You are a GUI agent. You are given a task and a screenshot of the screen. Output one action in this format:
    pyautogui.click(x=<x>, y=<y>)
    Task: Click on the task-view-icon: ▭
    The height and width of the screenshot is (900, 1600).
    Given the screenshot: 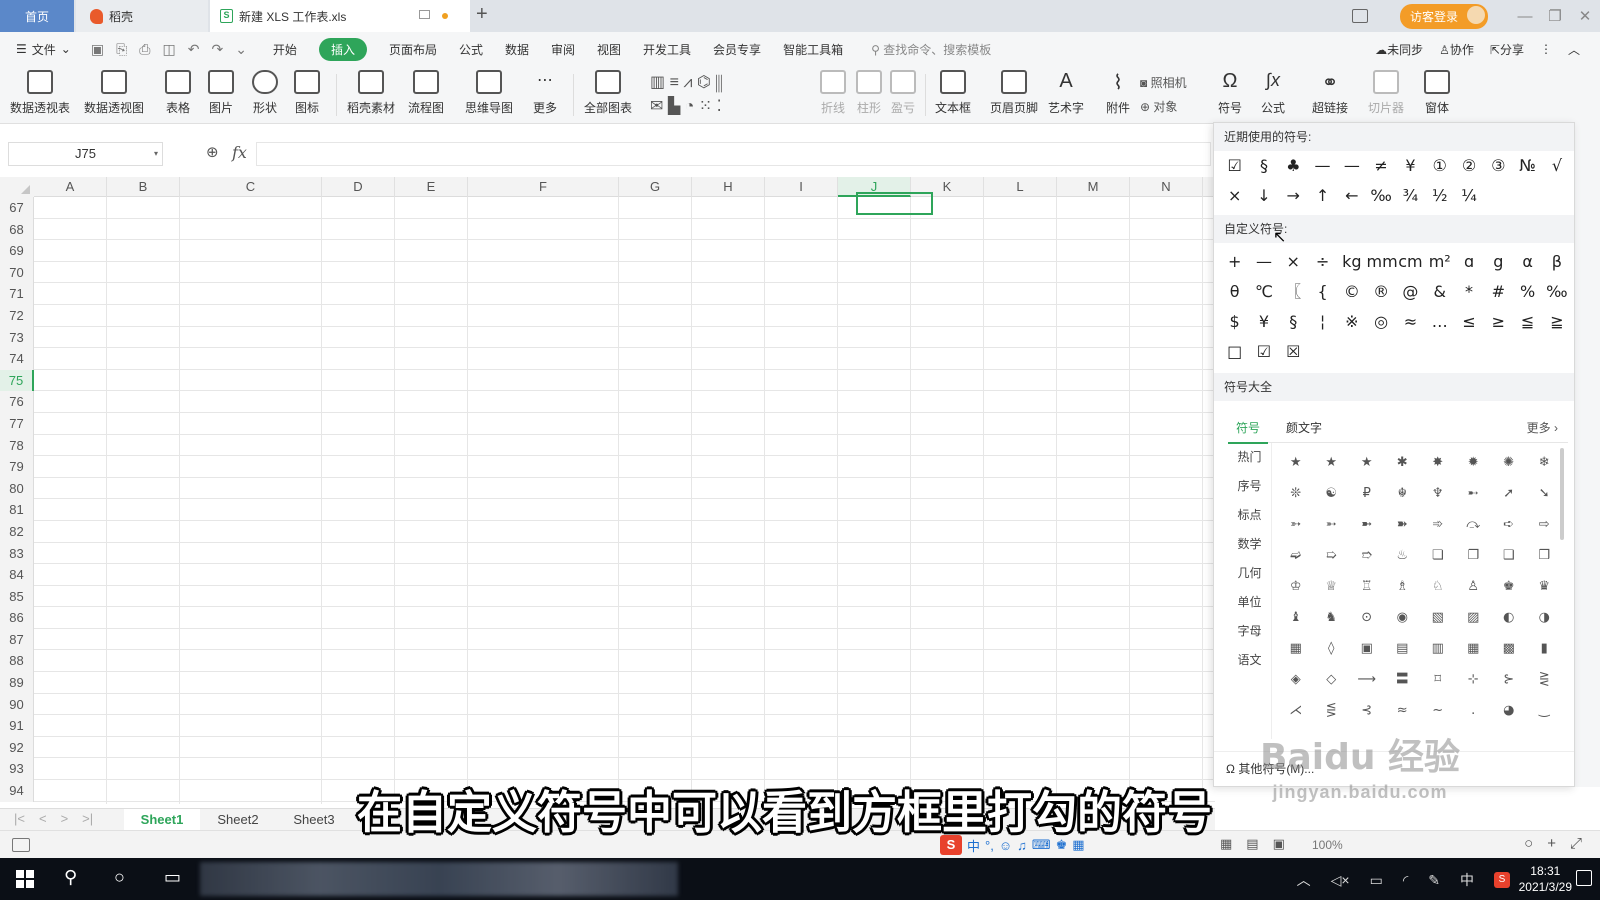 What is the action you would take?
    pyautogui.click(x=172, y=877)
    